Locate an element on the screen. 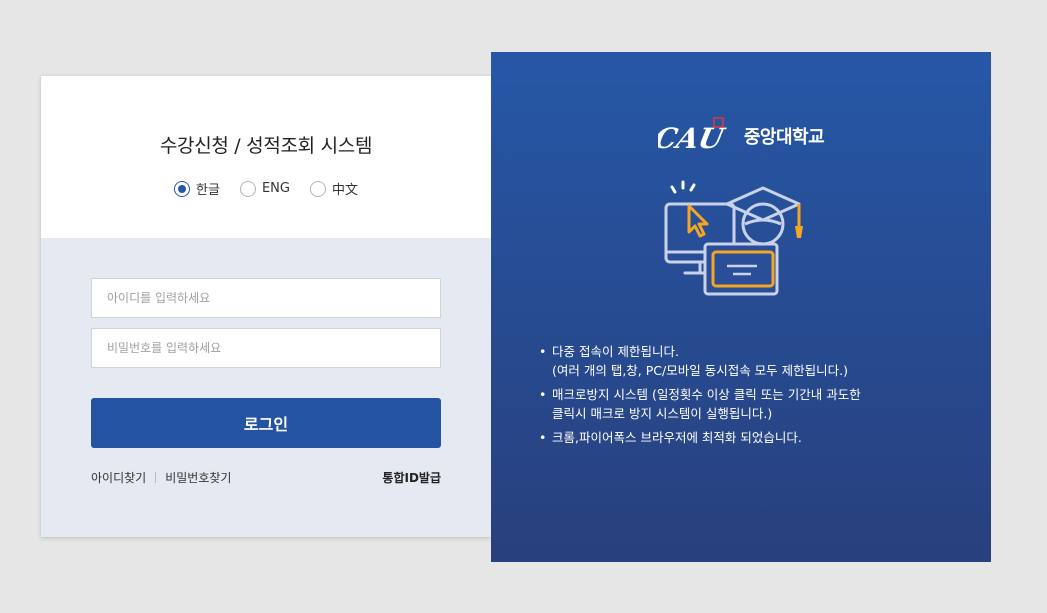  notice-line: 크롬,파이어폭스 브라우저에 최적화 되었습니다. is located at coordinates (677, 437).